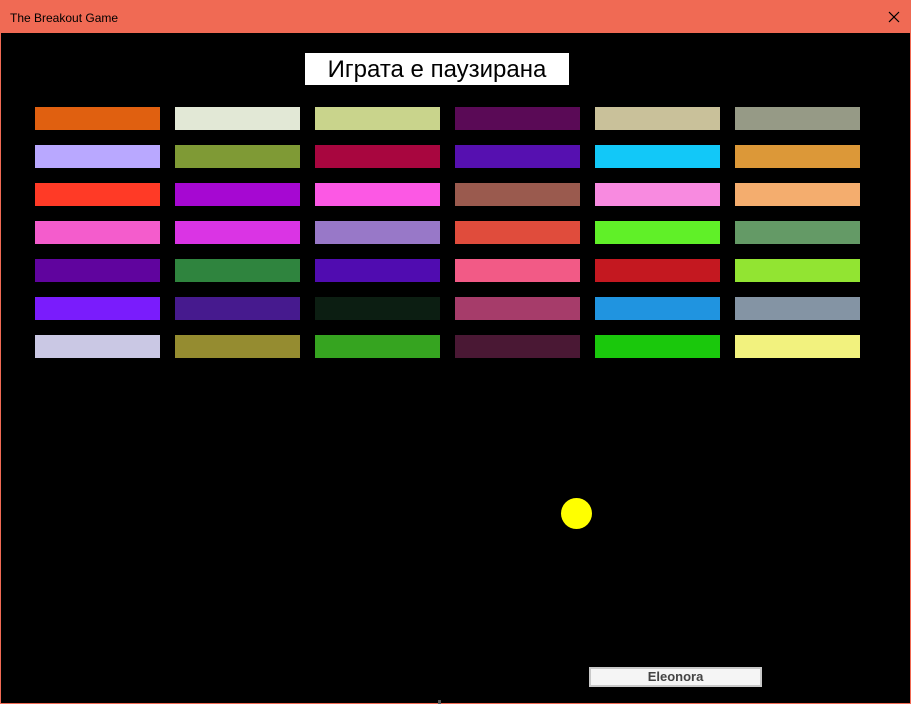 This screenshot has height=704, width=911. What do you see at coordinates (797, 270) in the screenshot?
I see `brick-r5-c6` at bounding box center [797, 270].